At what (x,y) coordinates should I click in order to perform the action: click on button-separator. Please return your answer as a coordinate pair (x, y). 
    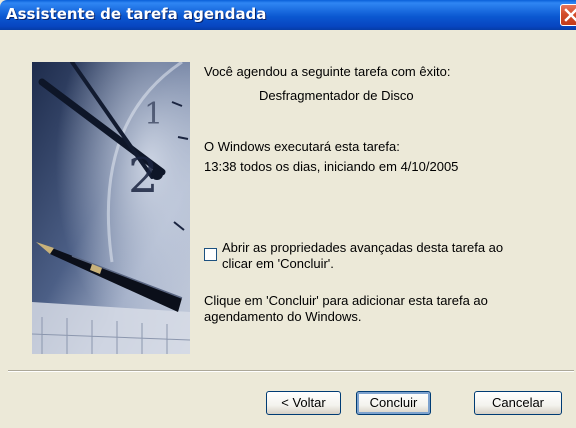
    Looking at the image, I should click on (291, 371).